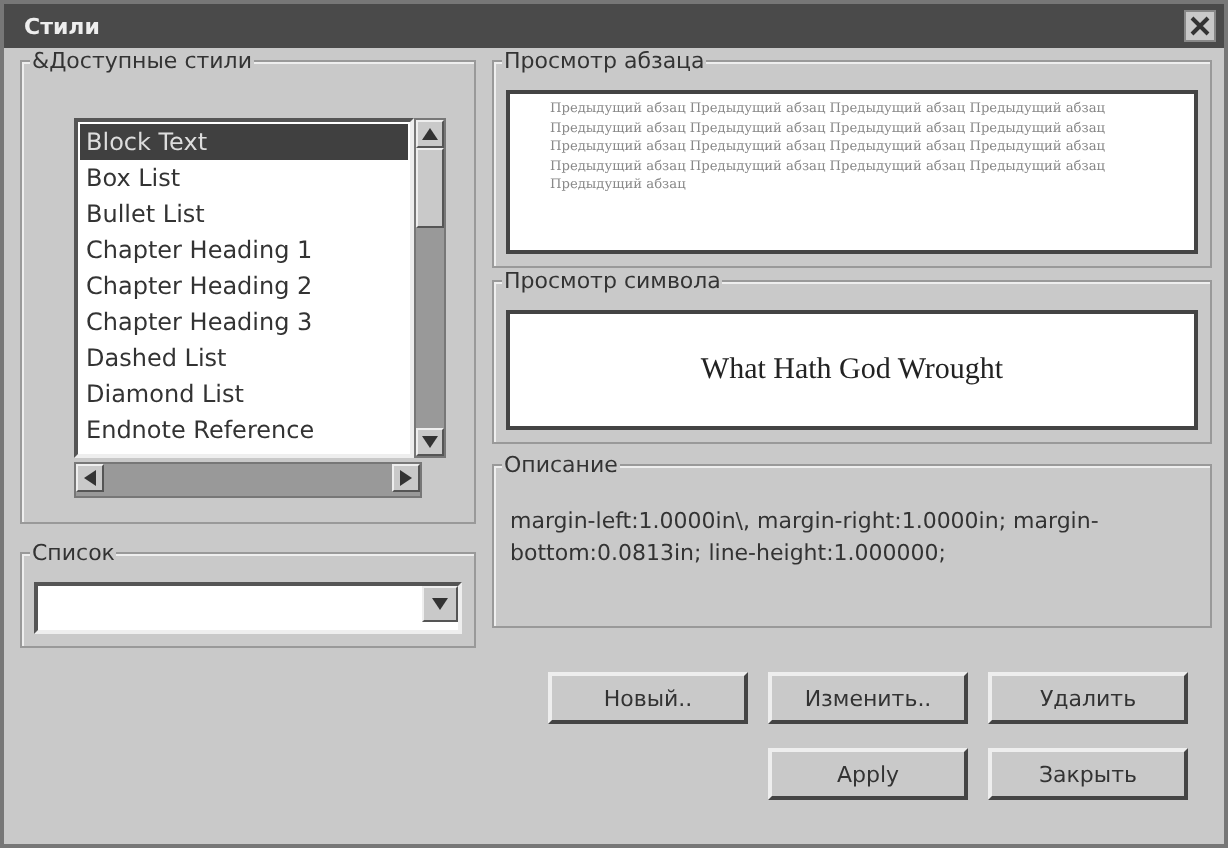 Image resolution: width=1228 pixels, height=848 pixels. Describe the element at coordinates (244, 250) in the screenshot. I see `style-item: Chapter Heading 1` at that location.